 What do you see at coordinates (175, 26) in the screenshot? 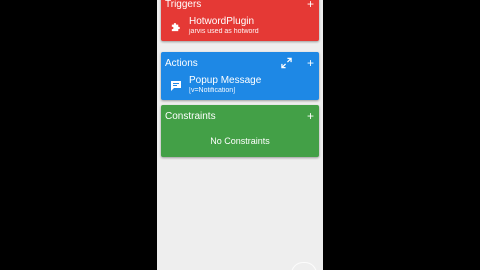
I see `puzzle-icon` at bounding box center [175, 26].